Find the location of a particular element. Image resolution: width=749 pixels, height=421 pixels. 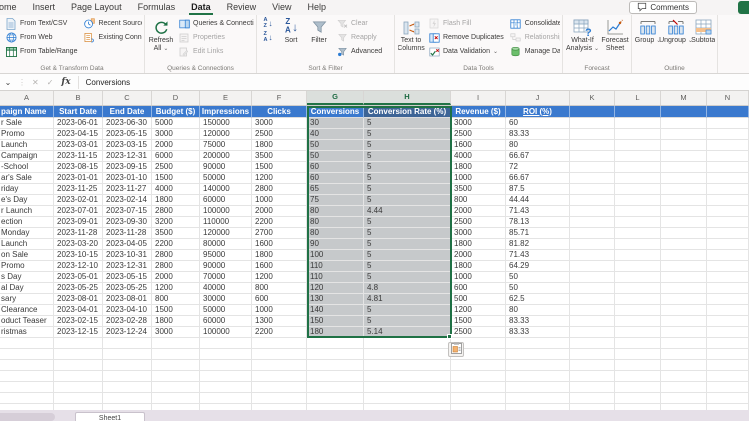

cell: 100000 is located at coordinates (226, 332).